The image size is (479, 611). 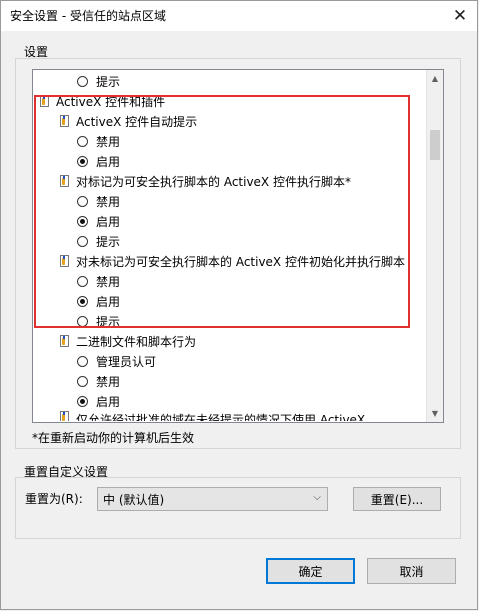 I want to click on scroll-up-arrow: ▲, so click(x=435, y=78).